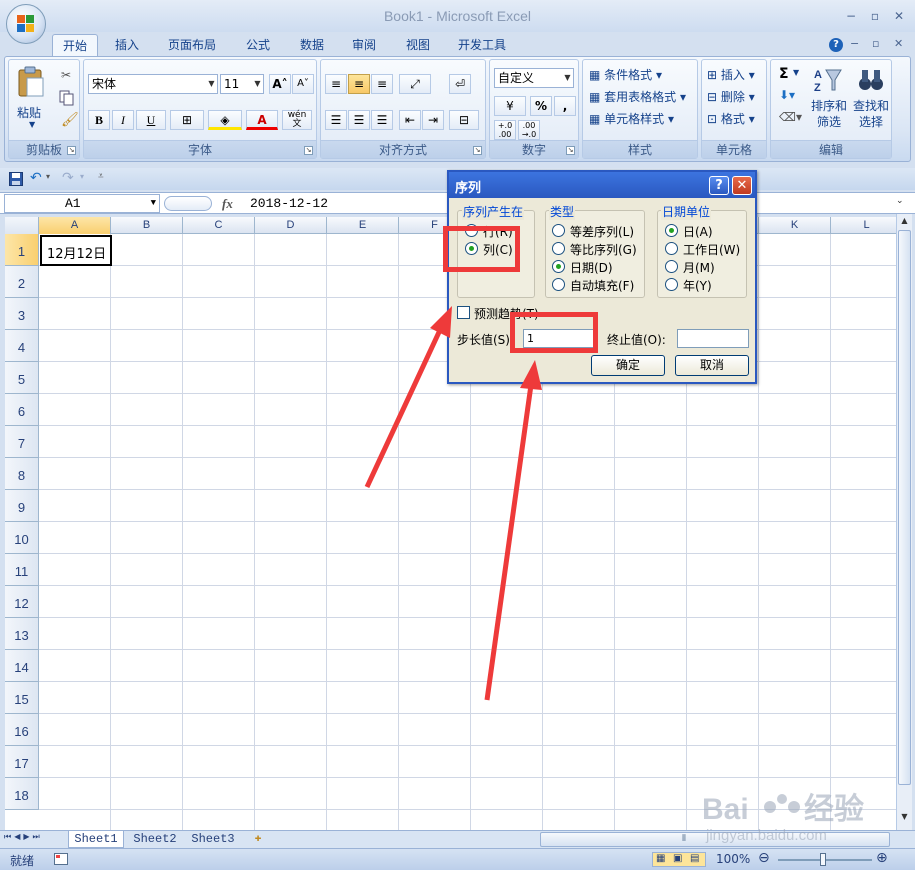  What do you see at coordinates (904, 522) in the screenshot?
I see `vertical-scrollbar: ▲ ▼` at bounding box center [904, 522].